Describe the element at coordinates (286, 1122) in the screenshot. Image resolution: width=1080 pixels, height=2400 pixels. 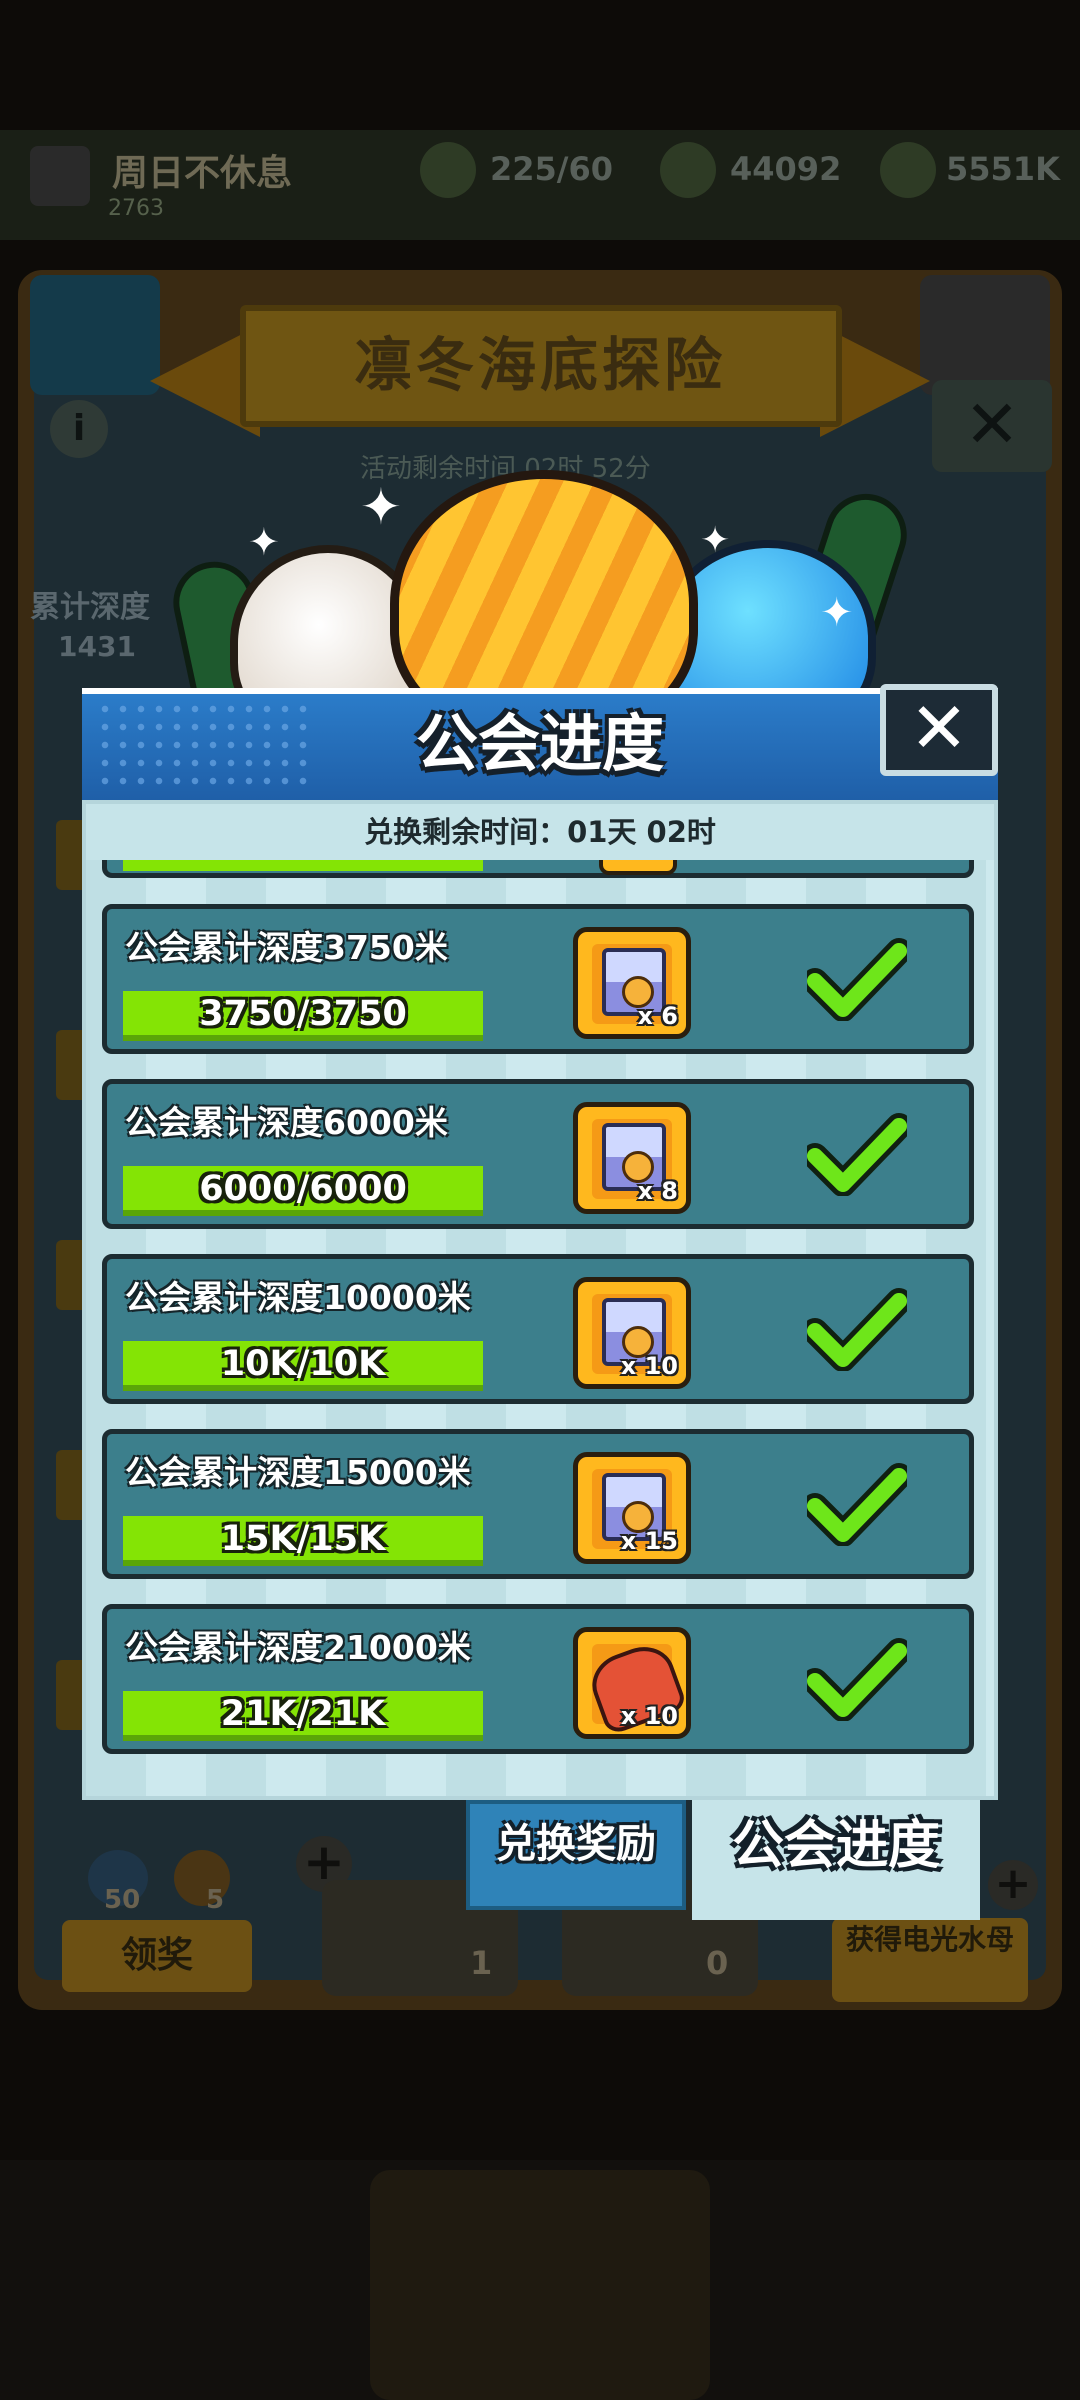
I see `task-title: 公会累计深度6000米` at that location.